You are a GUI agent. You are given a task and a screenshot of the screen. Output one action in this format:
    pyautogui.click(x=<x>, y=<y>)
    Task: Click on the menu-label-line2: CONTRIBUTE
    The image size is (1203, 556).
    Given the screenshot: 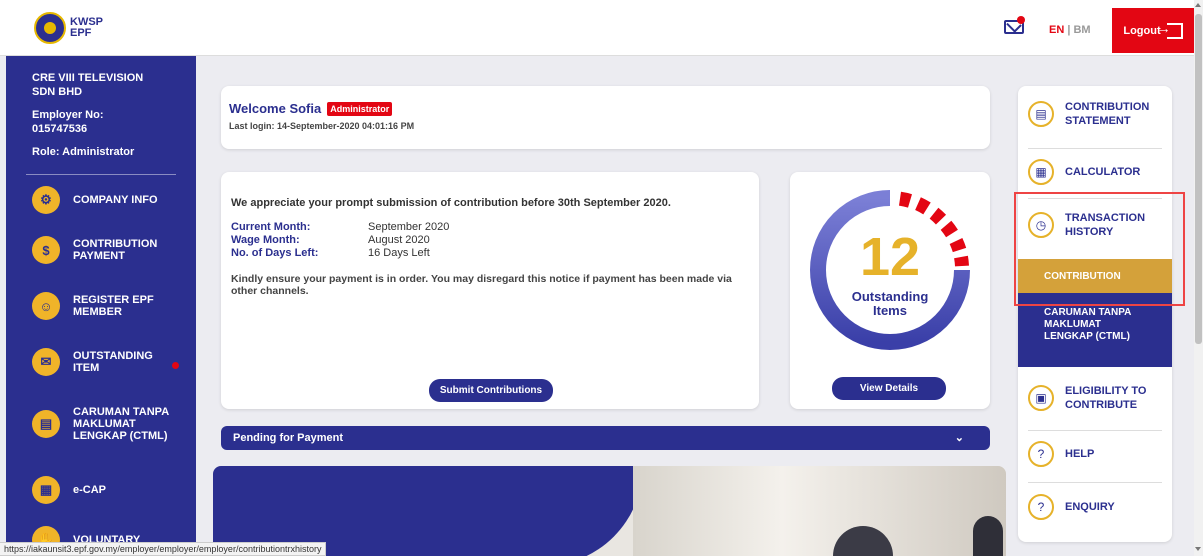 What is the action you would take?
    pyautogui.click(x=1101, y=405)
    